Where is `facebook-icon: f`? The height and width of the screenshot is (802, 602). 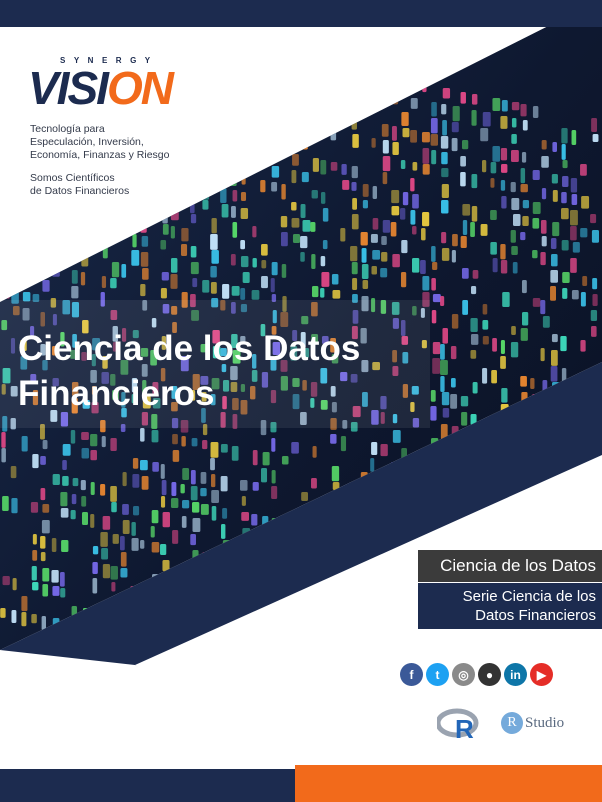 facebook-icon: f is located at coordinates (411, 674).